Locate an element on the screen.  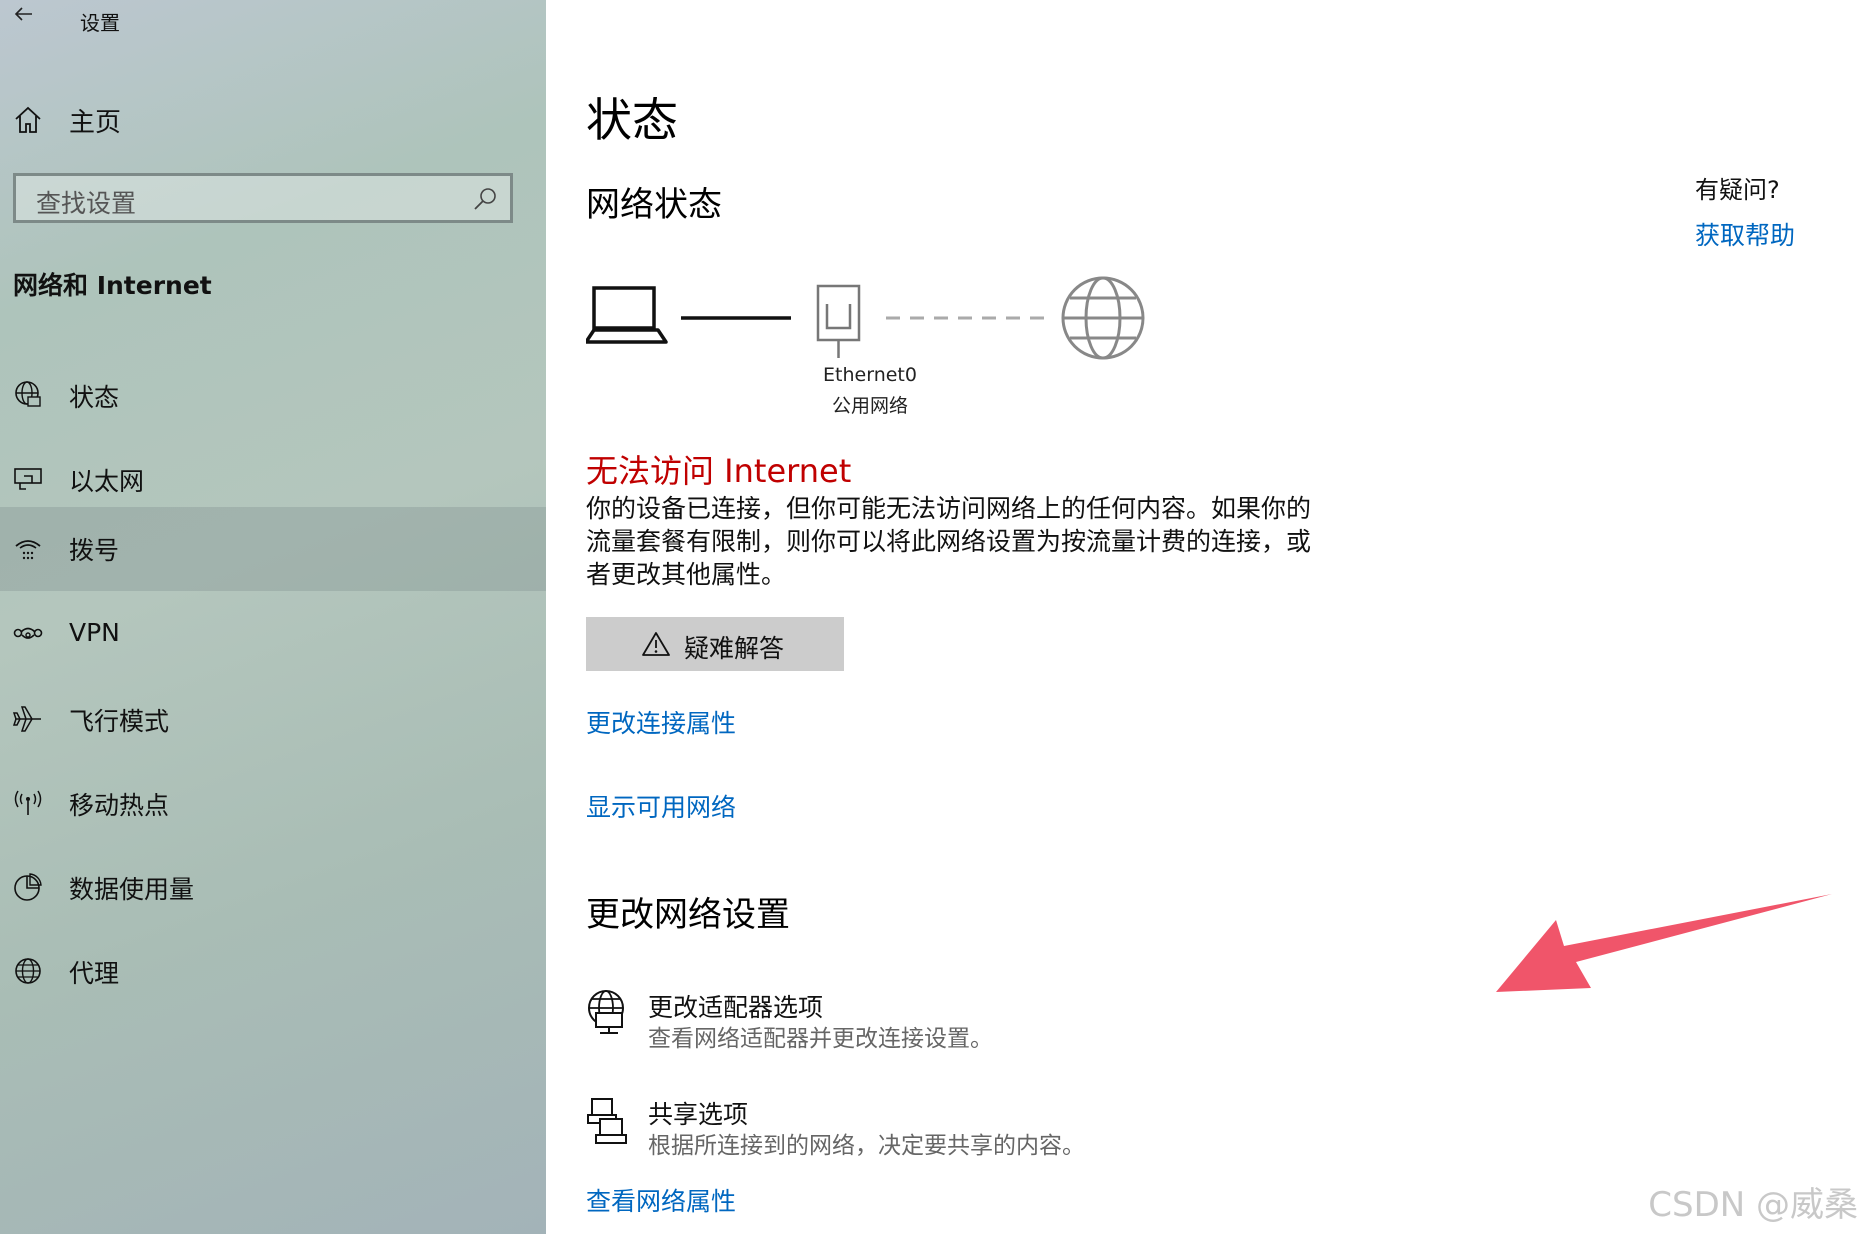
search-placeholder: 查找设置 is located at coordinates (86, 203).